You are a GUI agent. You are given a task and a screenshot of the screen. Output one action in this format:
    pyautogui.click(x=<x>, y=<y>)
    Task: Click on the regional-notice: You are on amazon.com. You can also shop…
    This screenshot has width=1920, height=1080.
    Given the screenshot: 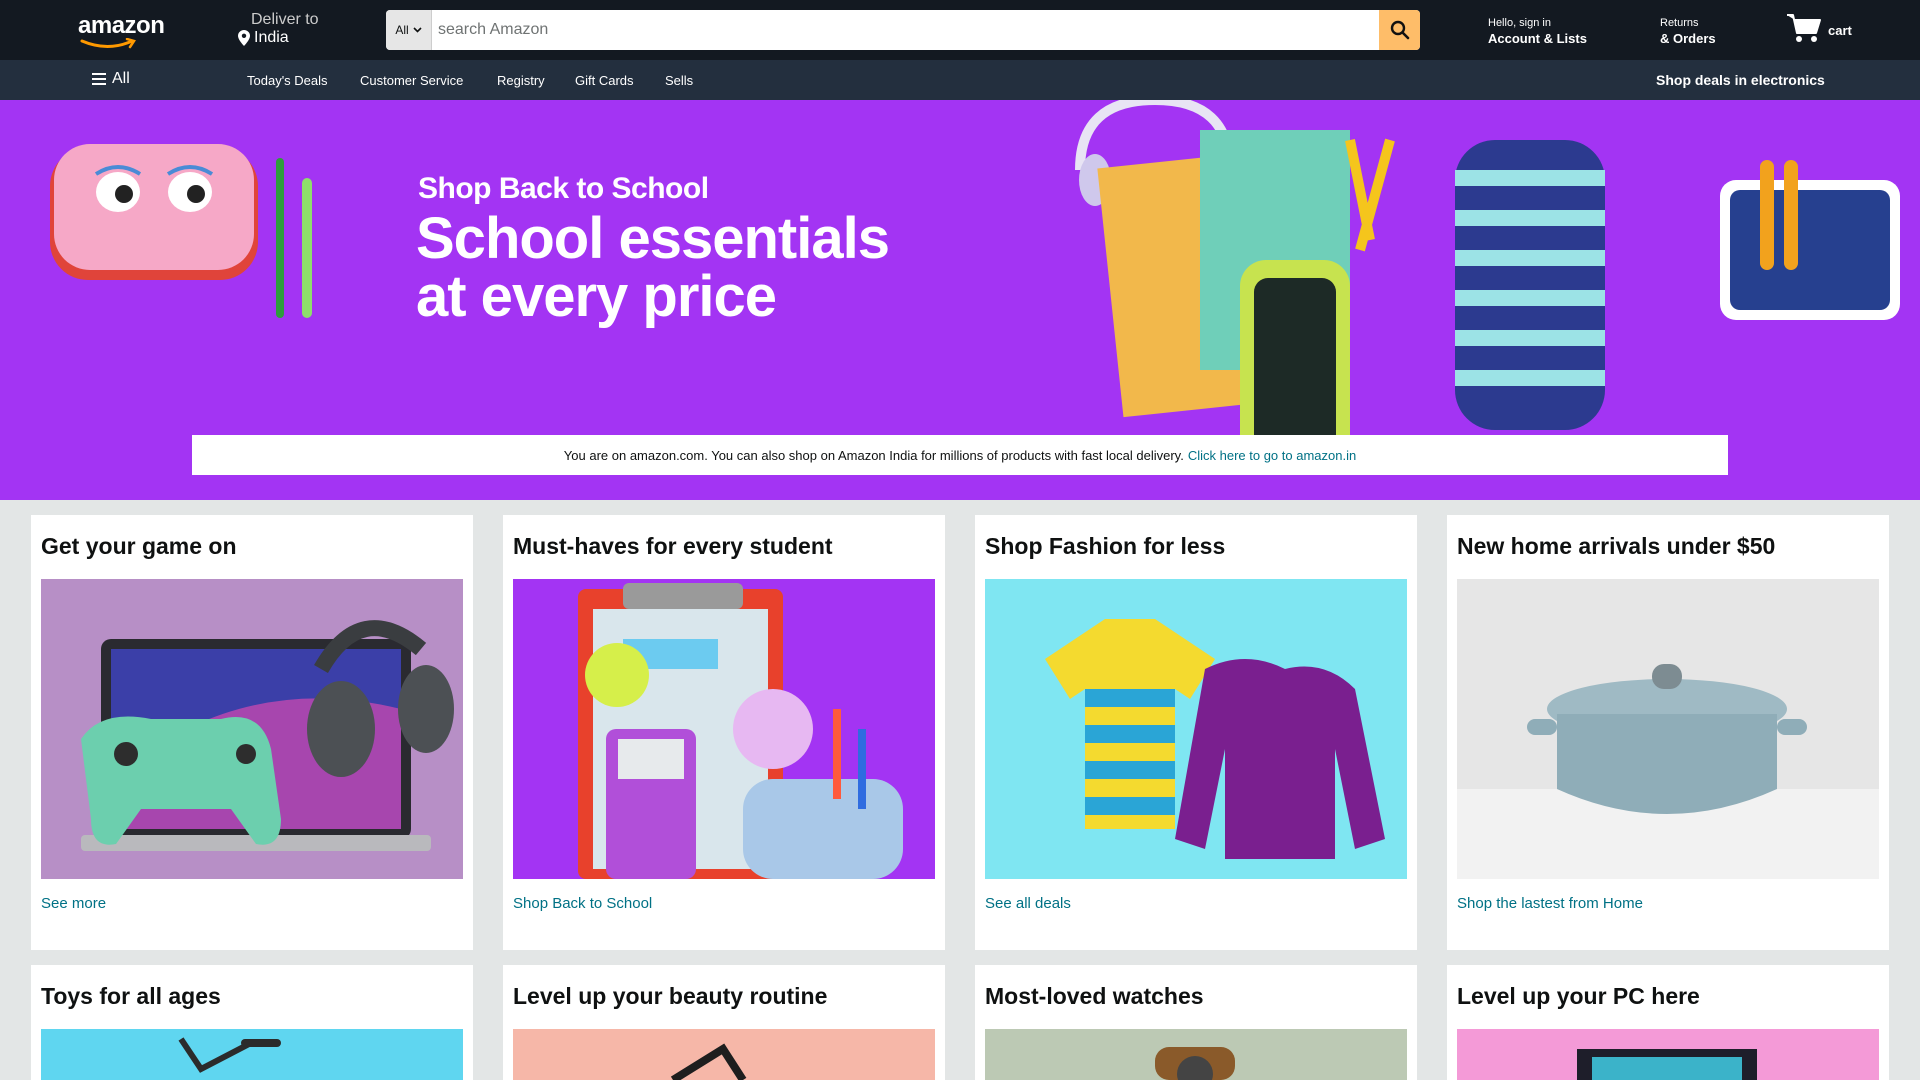 What is the action you would take?
    pyautogui.click(x=960, y=455)
    